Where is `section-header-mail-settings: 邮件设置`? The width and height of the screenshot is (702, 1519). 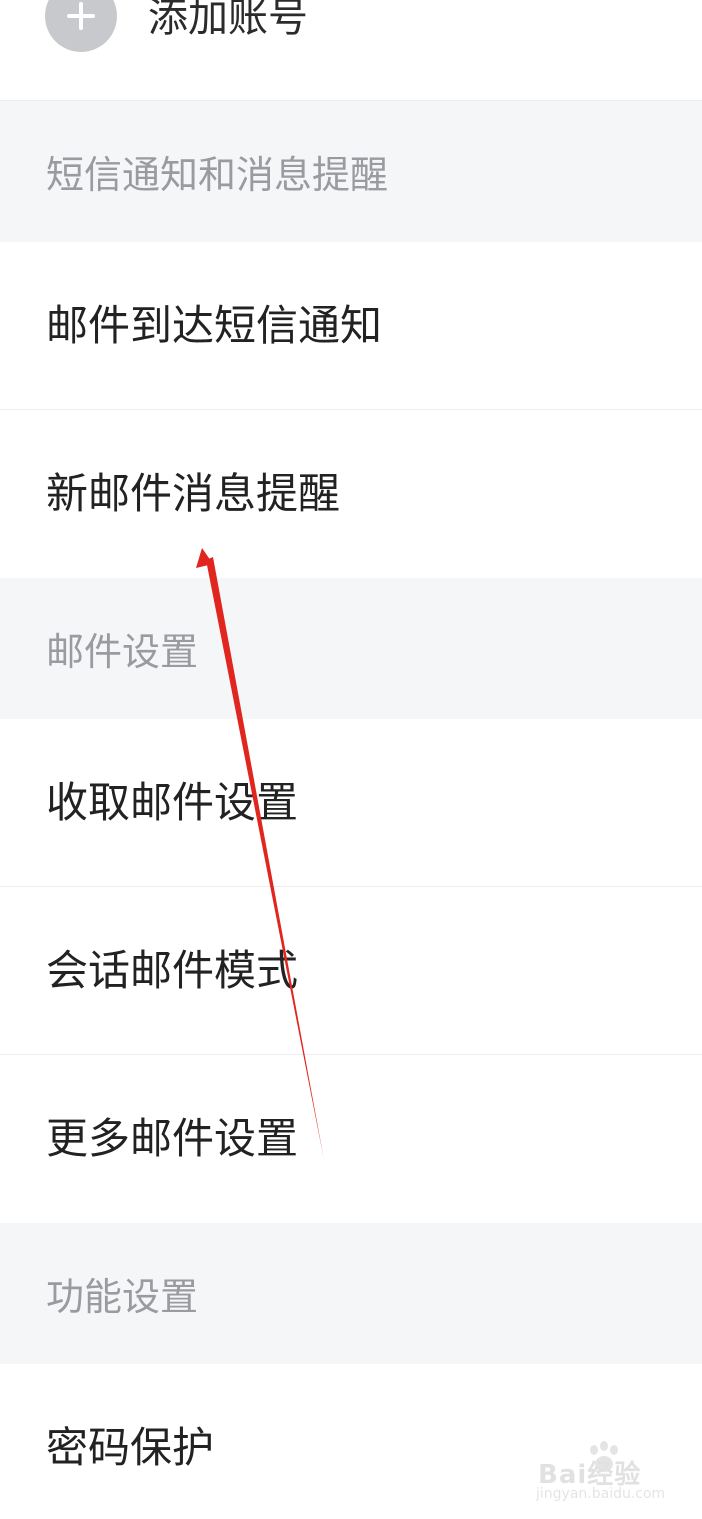 section-header-mail-settings: 邮件设置 is located at coordinates (351, 648).